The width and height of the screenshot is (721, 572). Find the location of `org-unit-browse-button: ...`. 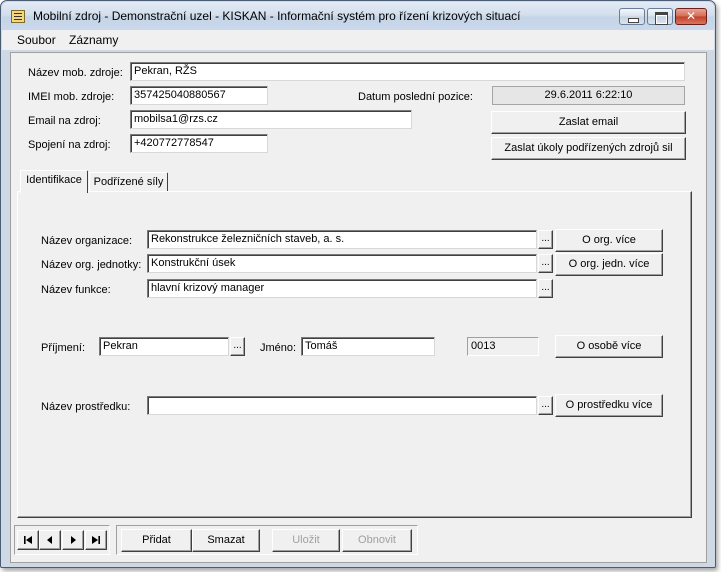

org-unit-browse-button: ... is located at coordinates (545, 263).